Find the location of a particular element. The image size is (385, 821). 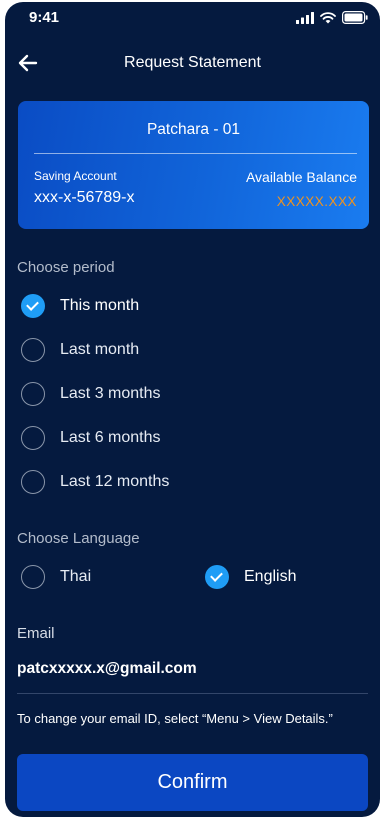

account-type: Saving Account is located at coordinates (75, 176).